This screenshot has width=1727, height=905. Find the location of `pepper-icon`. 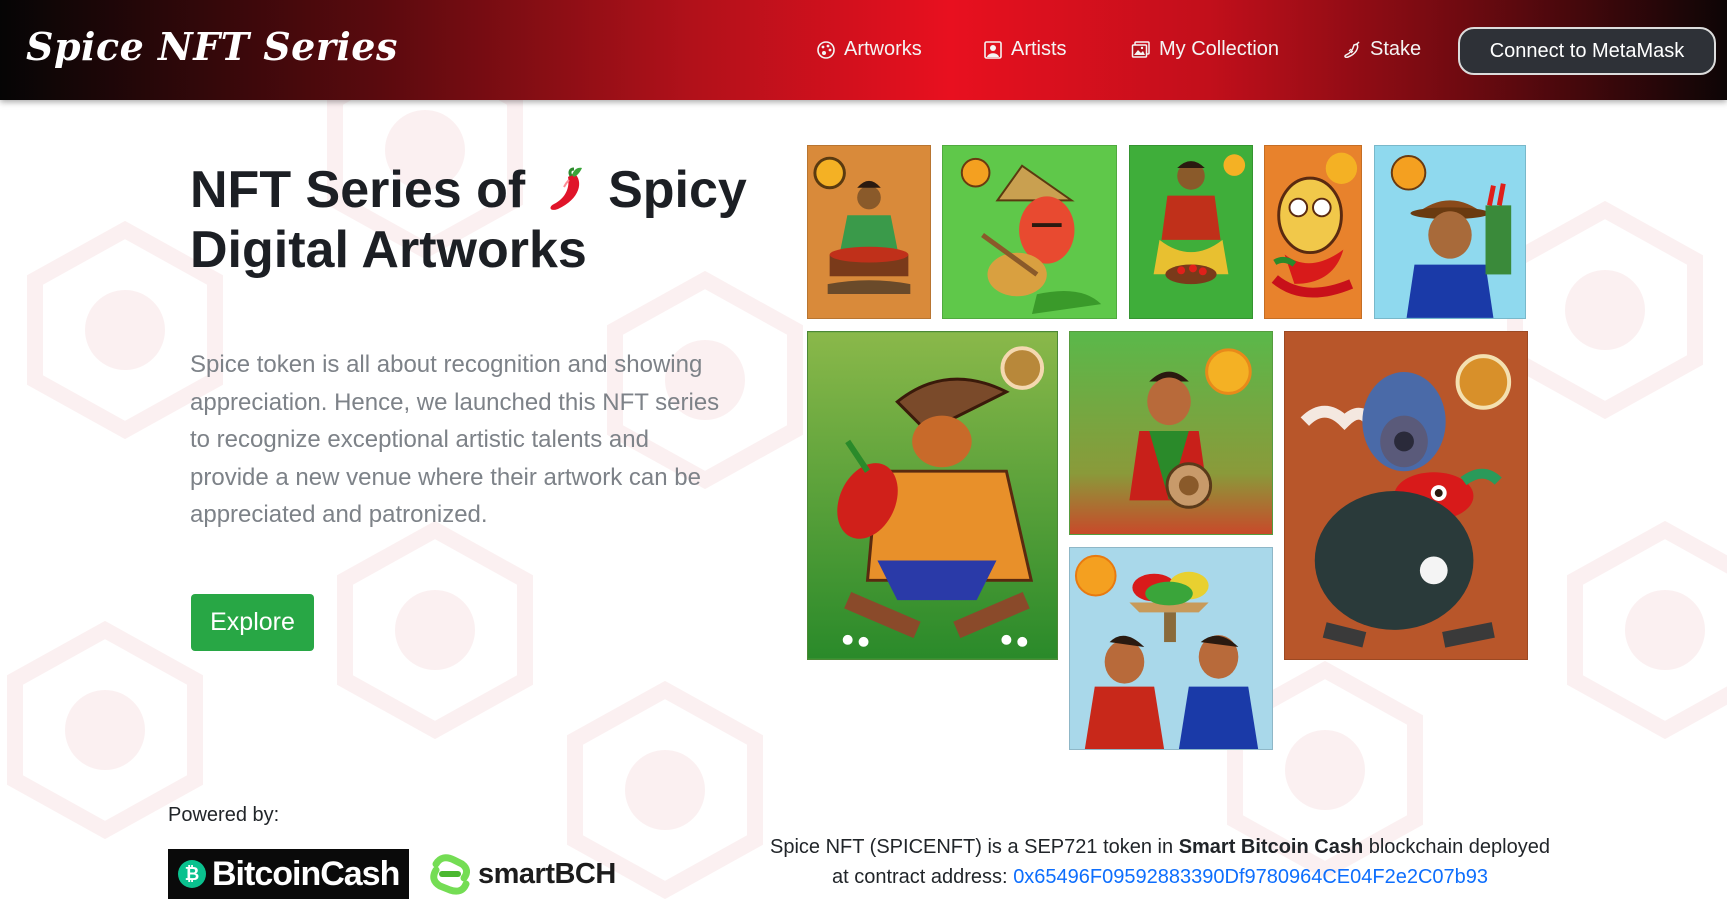

pepper-icon is located at coordinates (1352, 49).